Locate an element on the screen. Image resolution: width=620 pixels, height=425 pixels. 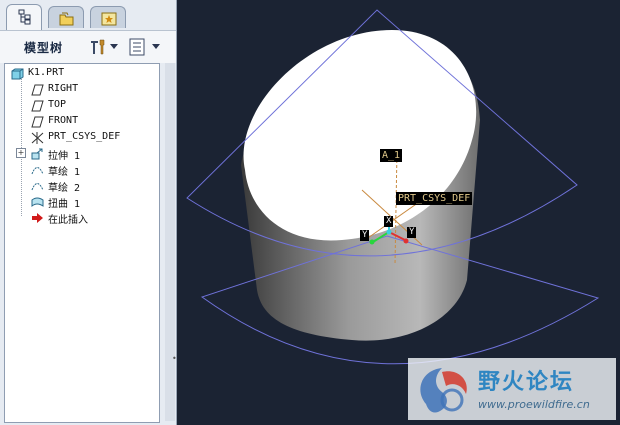
insert-here-arrow-icon is located at coordinates (37, 218).